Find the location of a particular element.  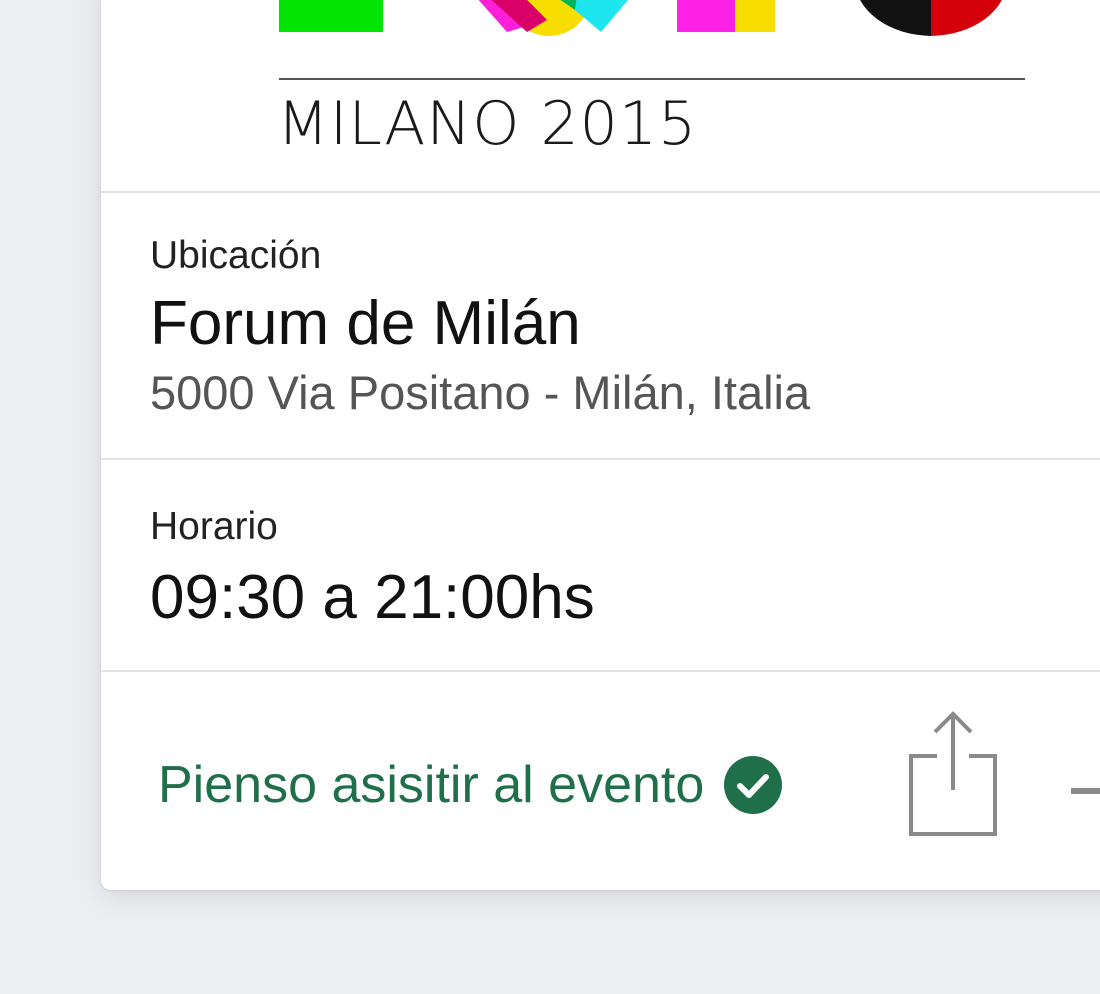

schedule-hours: 09:30 a 21:00hs is located at coordinates (372, 597).